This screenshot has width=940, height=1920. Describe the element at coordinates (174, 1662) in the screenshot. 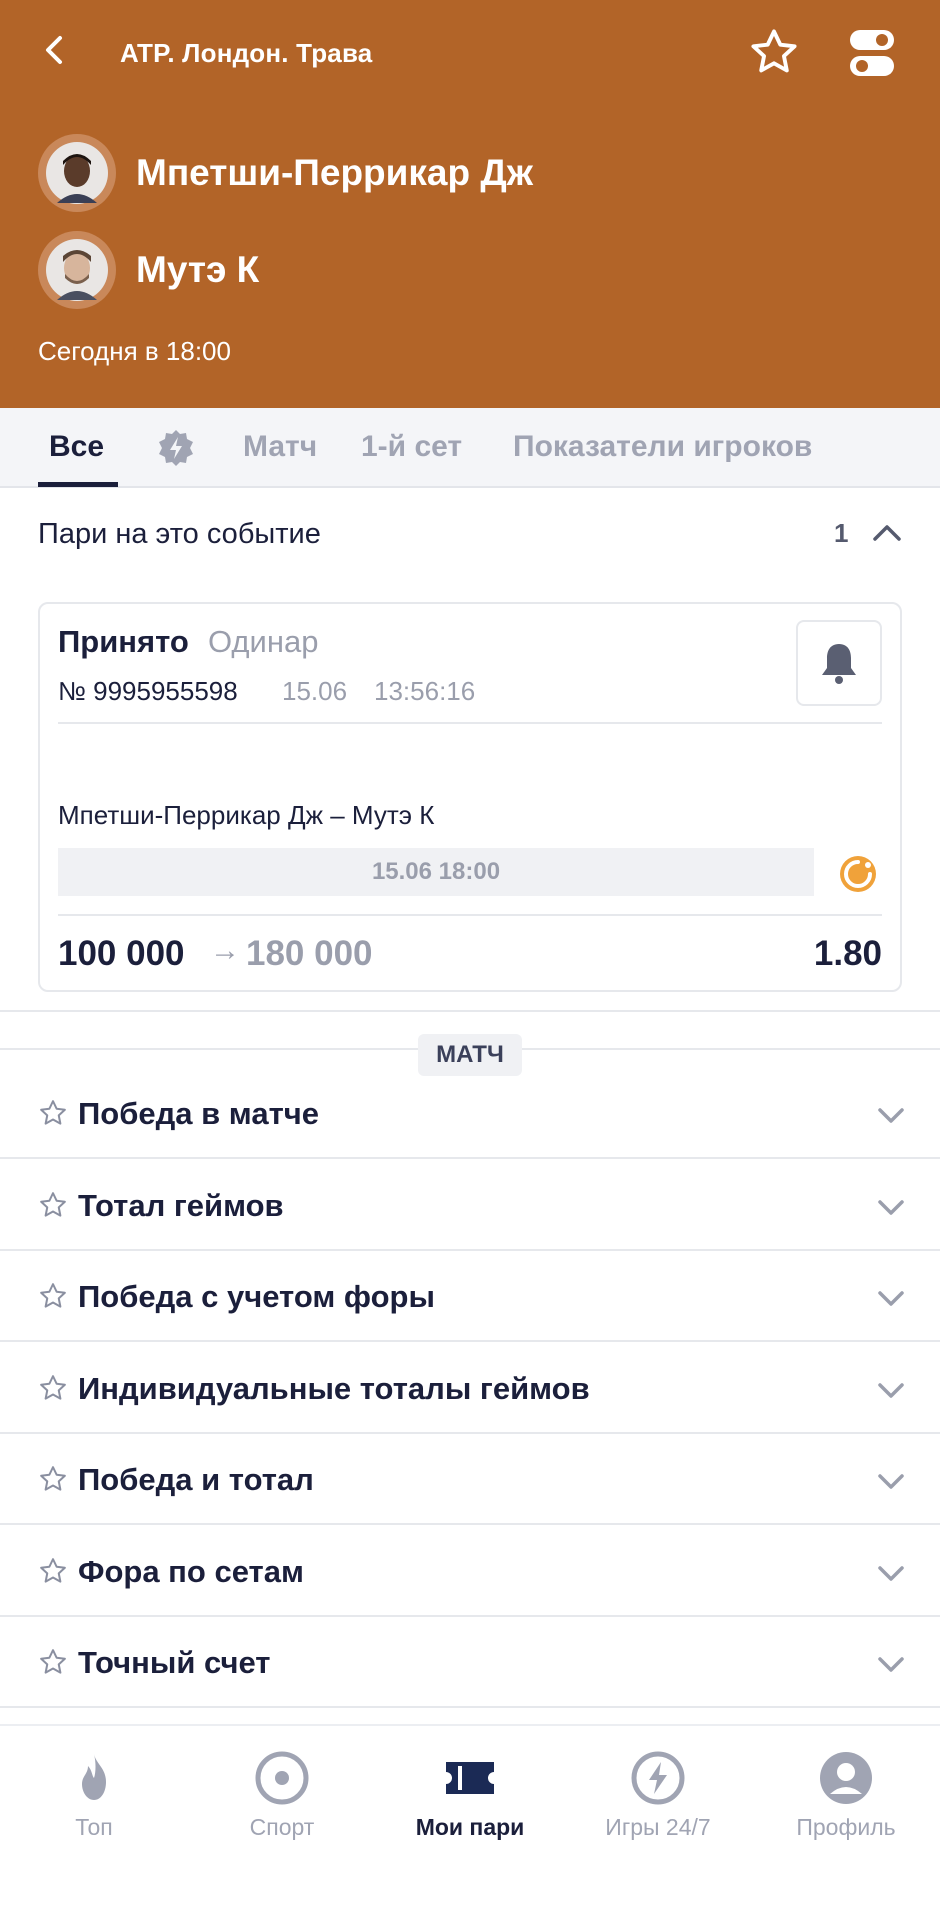

I see `market-name: Точный счет` at that location.